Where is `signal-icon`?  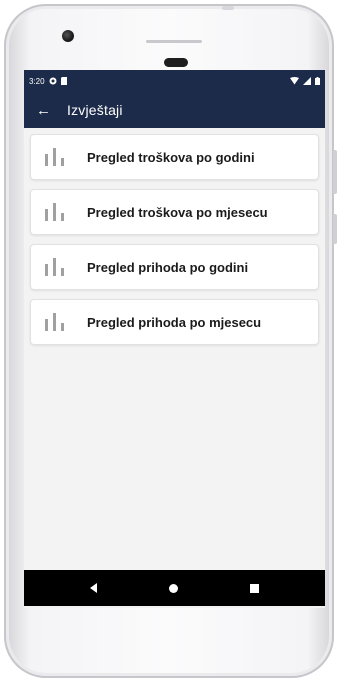
signal-icon is located at coordinates (307, 81).